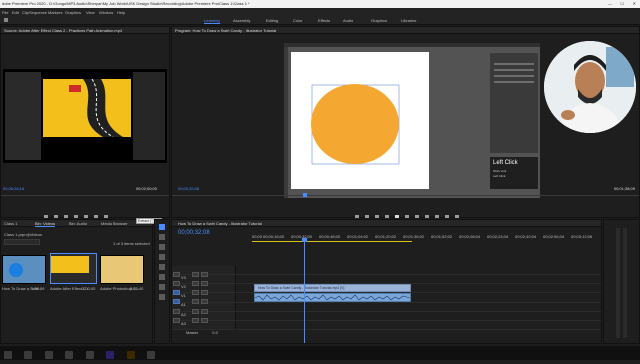  I want to click on ruler-tick: 00;01;52;02, so click(442, 236).